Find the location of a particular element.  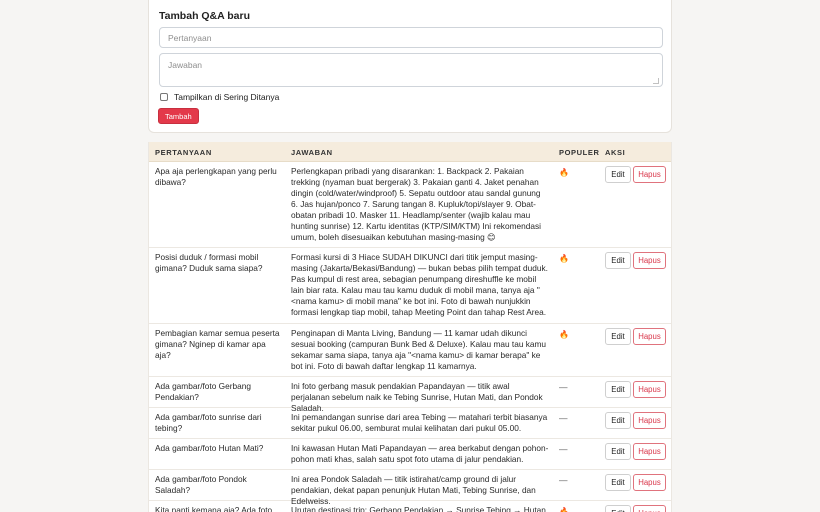

header-question: PERTANYAAN is located at coordinates (183, 152).